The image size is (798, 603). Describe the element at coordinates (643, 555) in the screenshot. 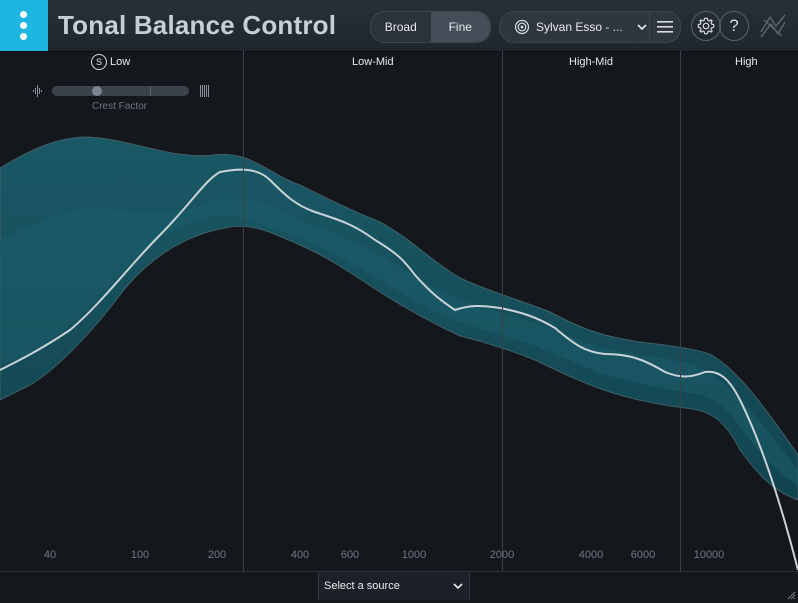

I see `freq-label: 6000` at that location.